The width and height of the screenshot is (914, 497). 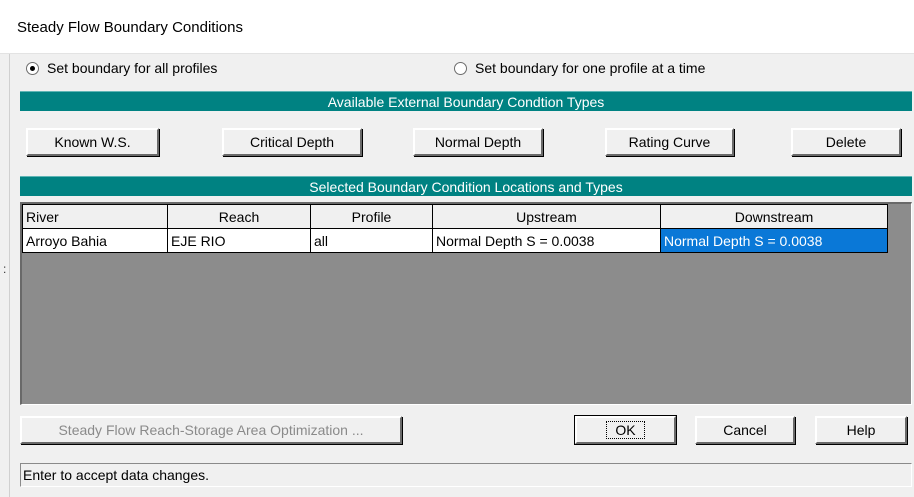 I want to click on window-left-border, so click(x=9, y=275).